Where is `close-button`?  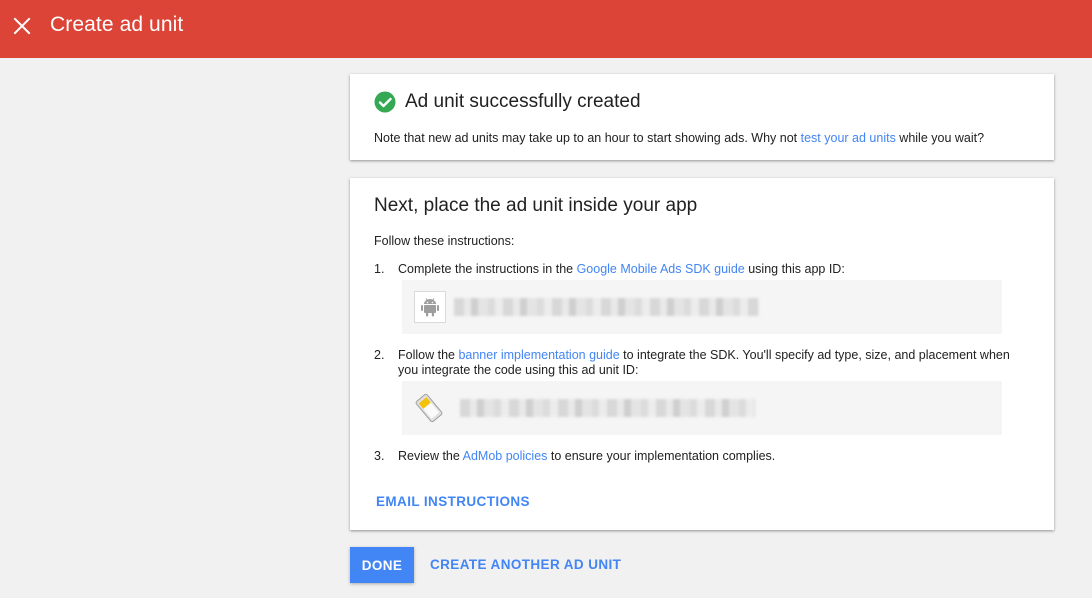
close-button is located at coordinates (22, 26).